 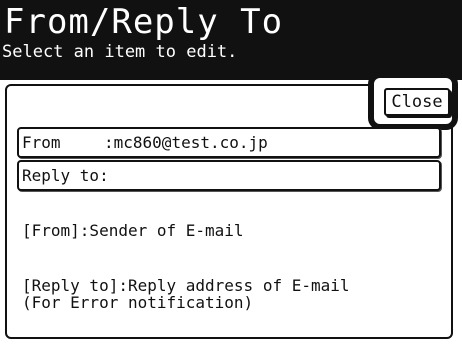 What do you see at coordinates (41, 142) in the screenshot?
I see `from-field-label: From` at bounding box center [41, 142].